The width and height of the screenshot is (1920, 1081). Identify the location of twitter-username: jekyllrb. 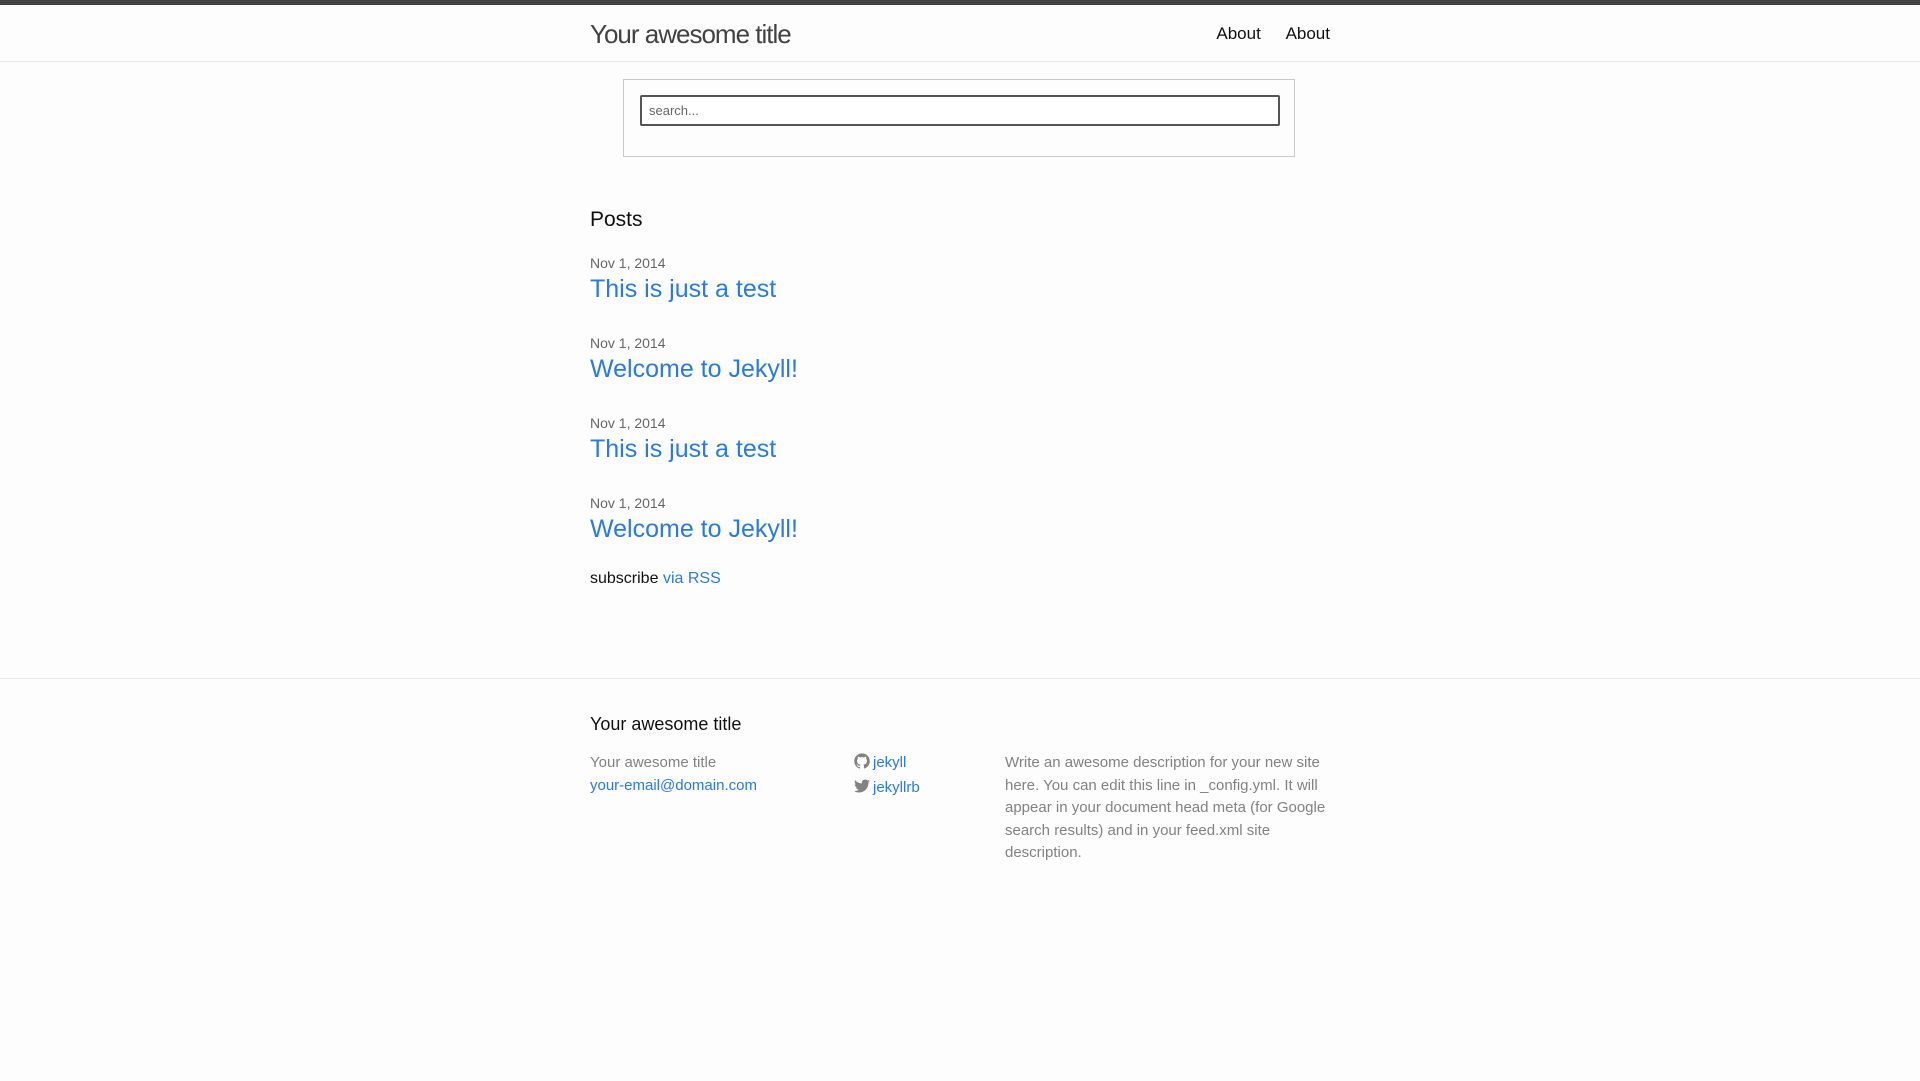
(896, 787).